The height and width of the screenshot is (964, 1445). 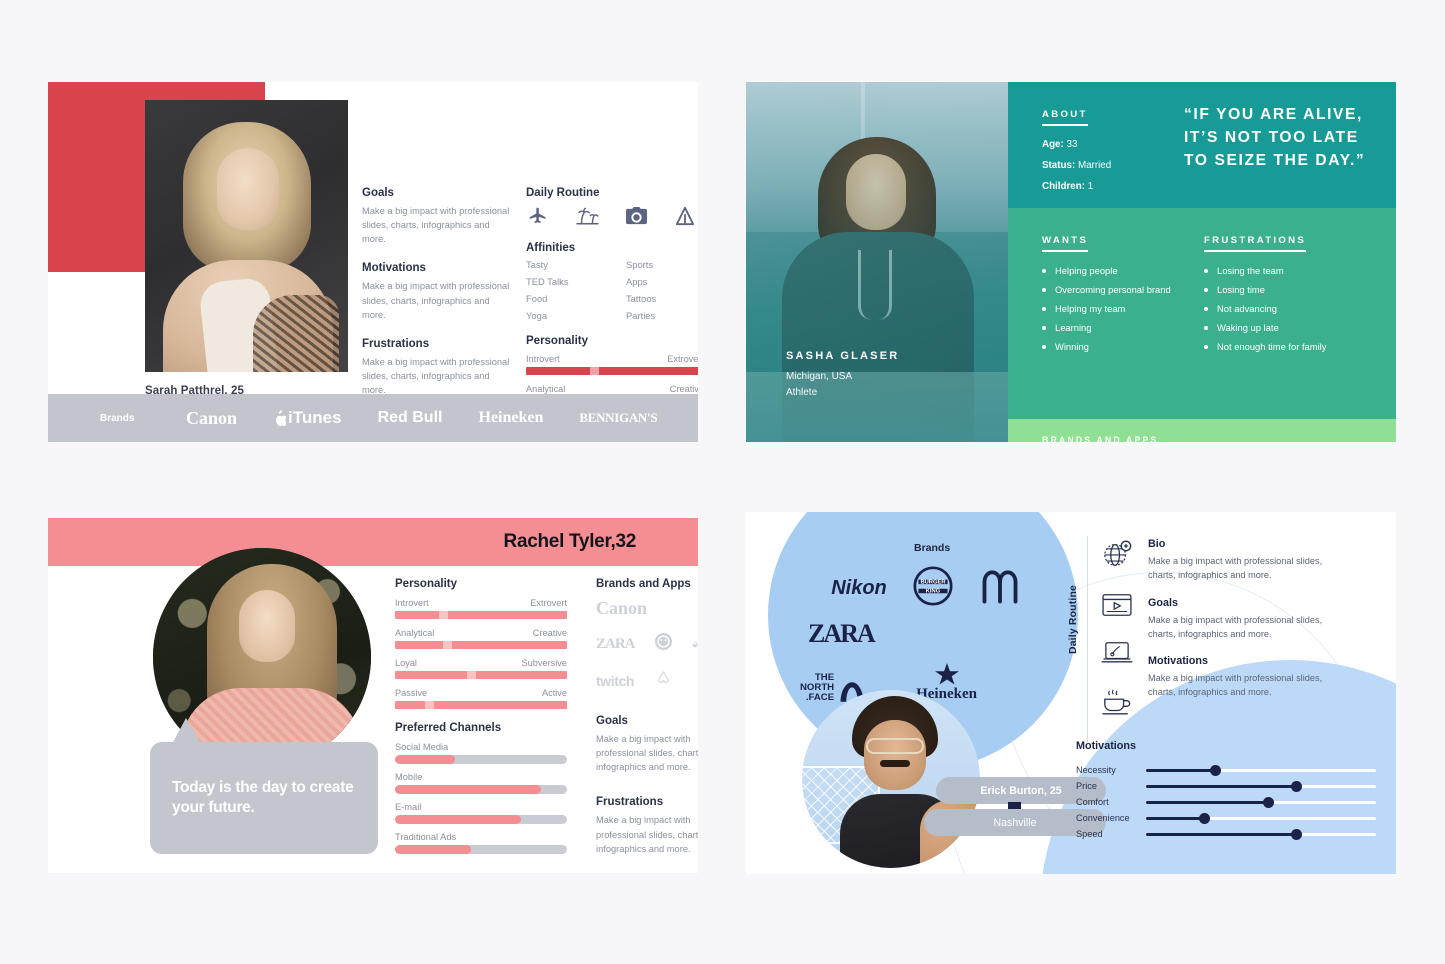 What do you see at coordinates (612, 216) in the screenshot?
I see `daily-routine-icon-row` at bounding box center [612, 216].